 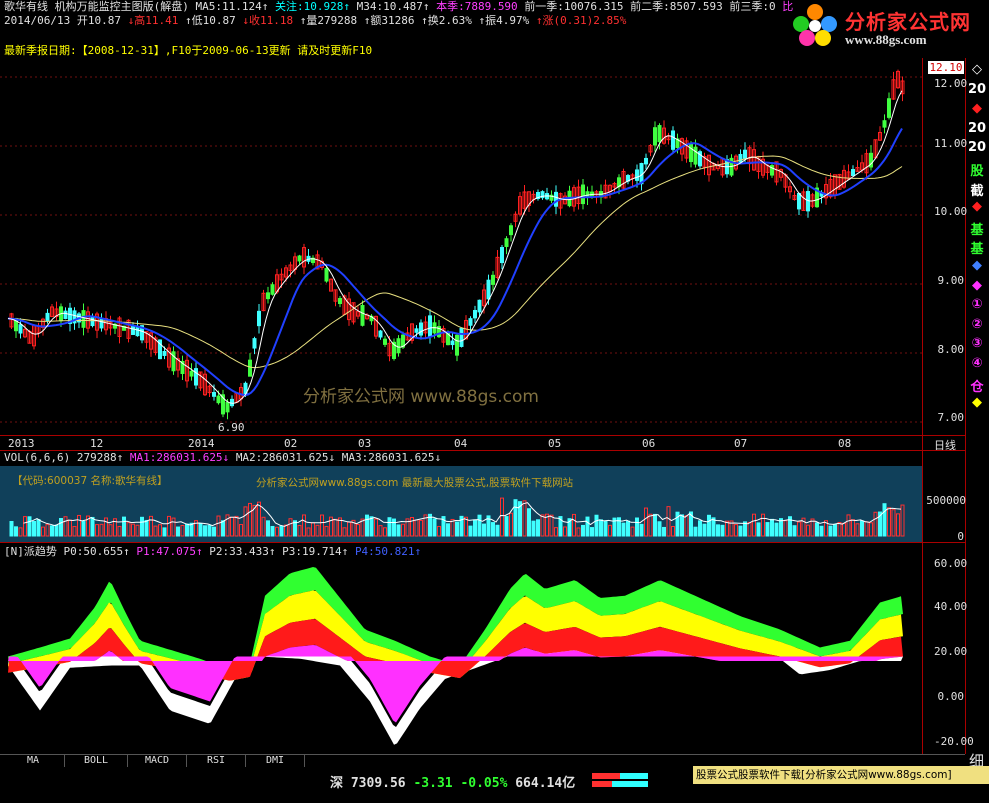 What do you see at coordinates (33, 760) in the screenshot?
I see `tab-ma: MA` at bounding box center [33, 760].